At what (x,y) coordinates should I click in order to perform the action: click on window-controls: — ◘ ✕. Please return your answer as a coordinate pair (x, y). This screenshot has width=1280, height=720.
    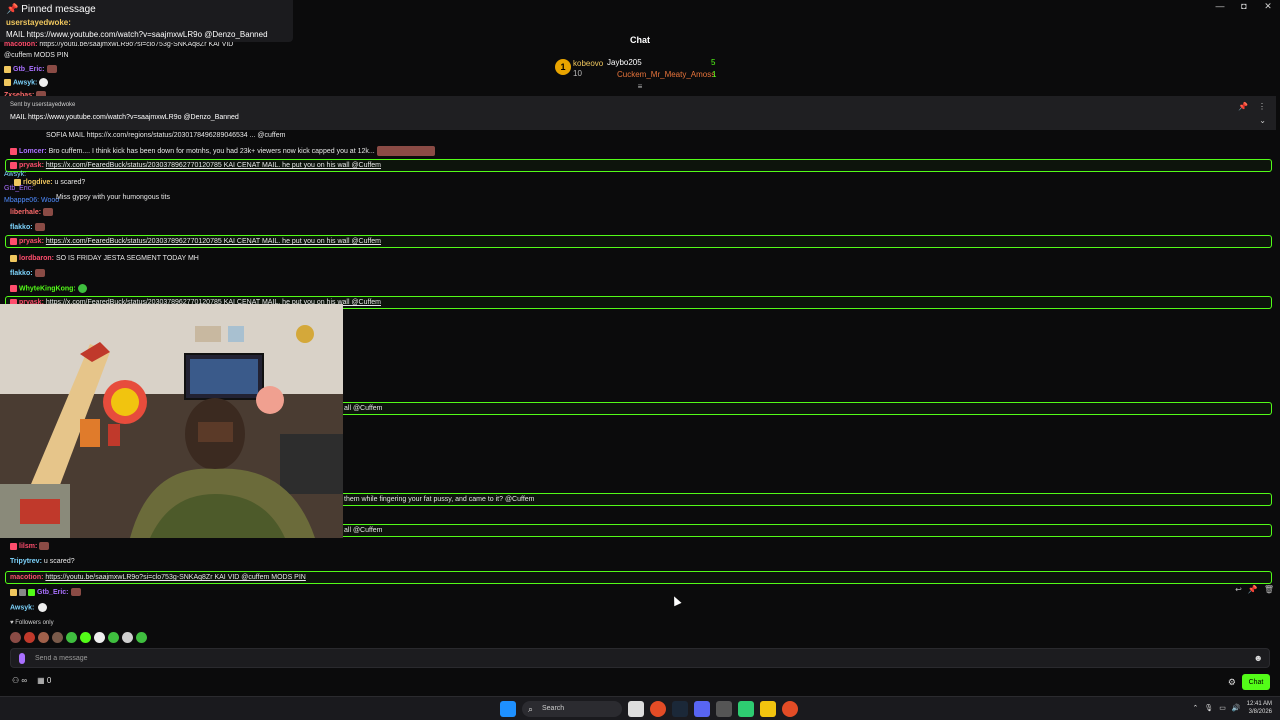
    Looking at the image, I should click on (1244, 6).